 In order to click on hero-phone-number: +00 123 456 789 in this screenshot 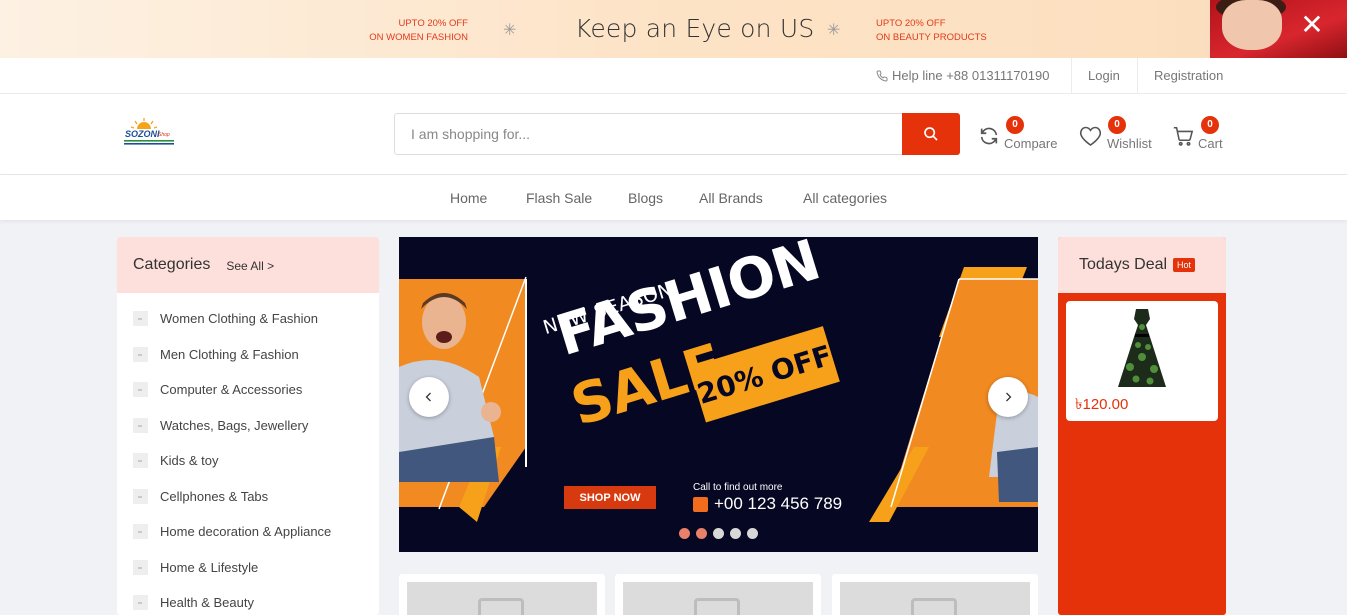, I will do `click(778, 503)`.